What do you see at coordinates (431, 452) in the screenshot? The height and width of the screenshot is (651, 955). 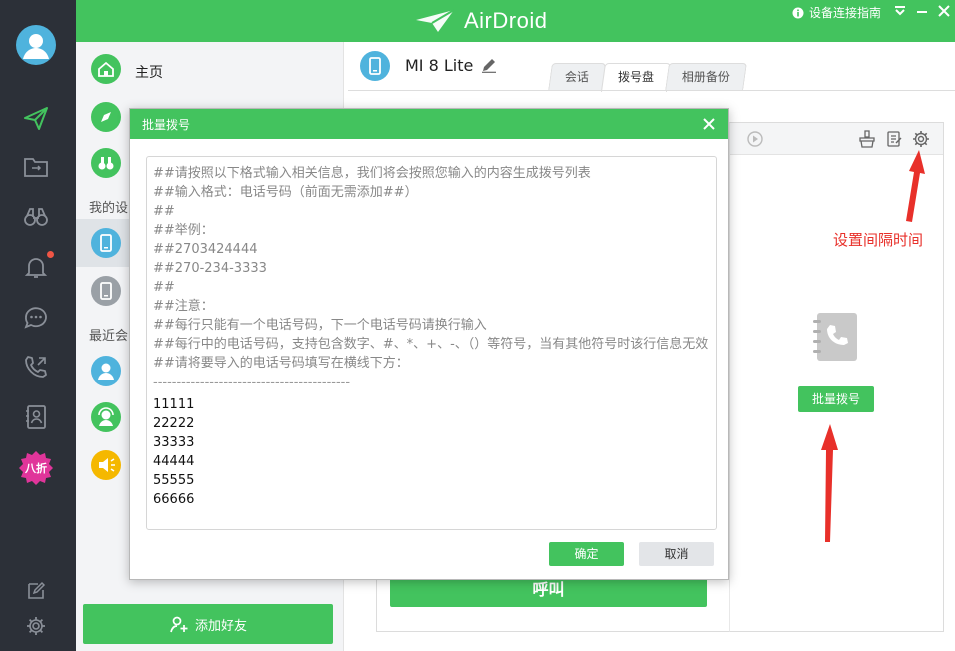 I see `number-list: 11111 22222 33333 44444 55555 66666` at bounding box center [431, 452].